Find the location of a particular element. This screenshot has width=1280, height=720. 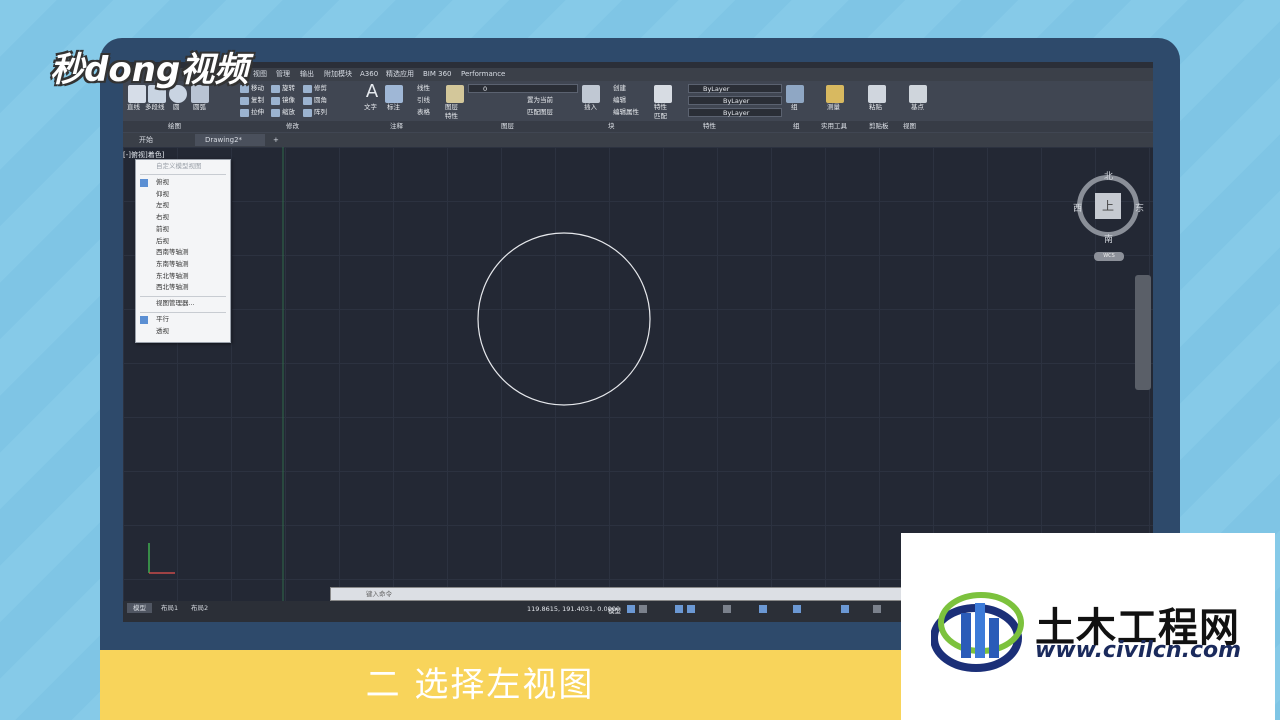

properties-panel-label: 特性 is located at coordinates (709, 126).